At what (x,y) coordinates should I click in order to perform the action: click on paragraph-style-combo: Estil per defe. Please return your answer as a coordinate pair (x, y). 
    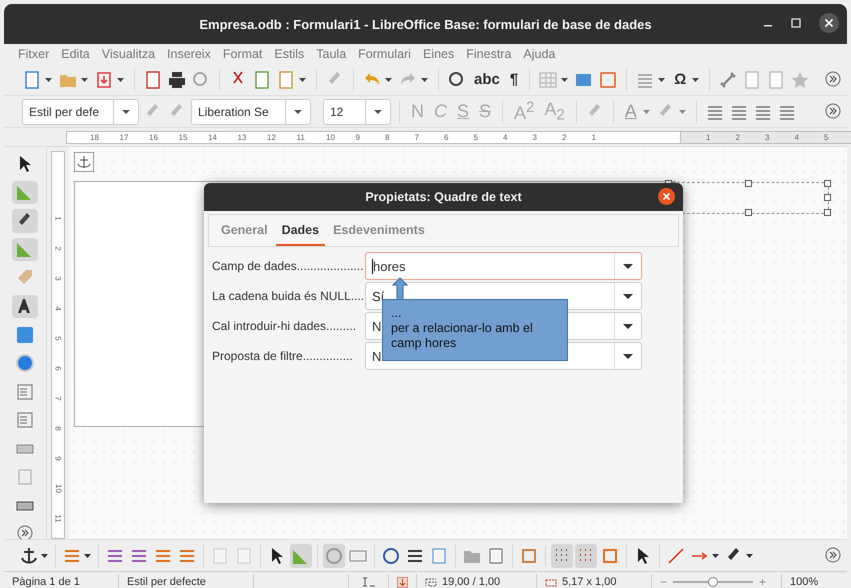
    Looking at the image, I should click on (80, 111).